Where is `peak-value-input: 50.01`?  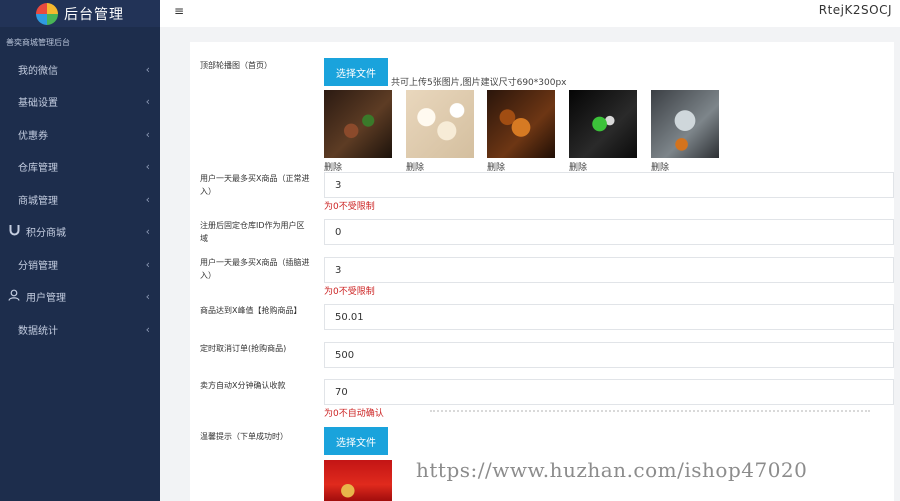 peak-value-input: 50.01 is located at coordinates (609, 317).